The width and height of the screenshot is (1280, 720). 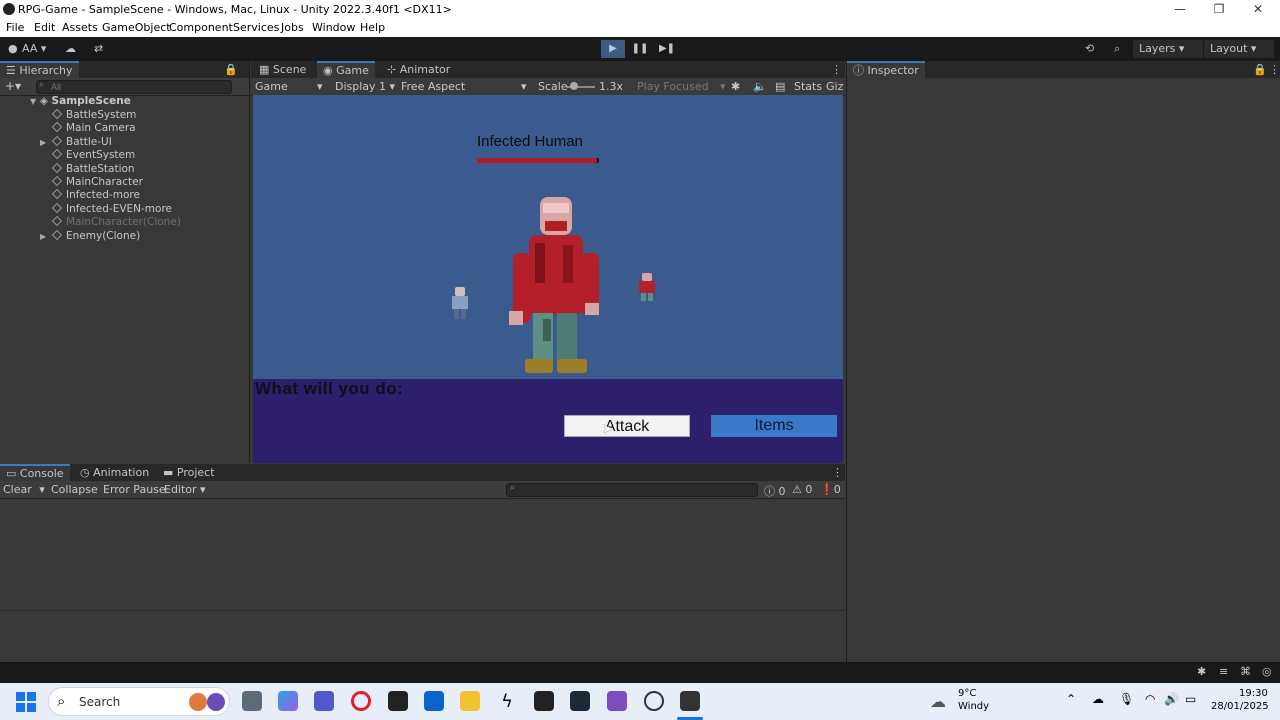 I want to click on layers-dropdown: Layers ▾, so click(x=1168, y=49).